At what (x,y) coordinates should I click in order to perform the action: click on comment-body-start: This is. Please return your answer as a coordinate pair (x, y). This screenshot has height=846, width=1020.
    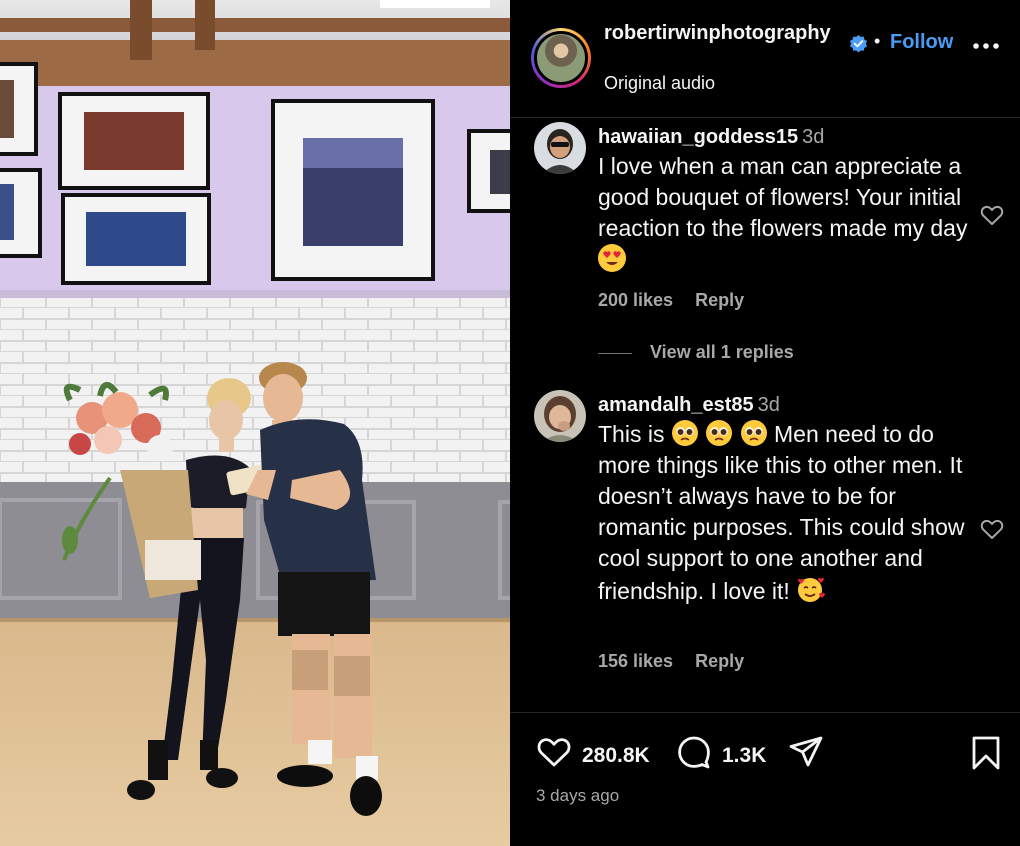
    Looking at the image, I should click on (631, 434).